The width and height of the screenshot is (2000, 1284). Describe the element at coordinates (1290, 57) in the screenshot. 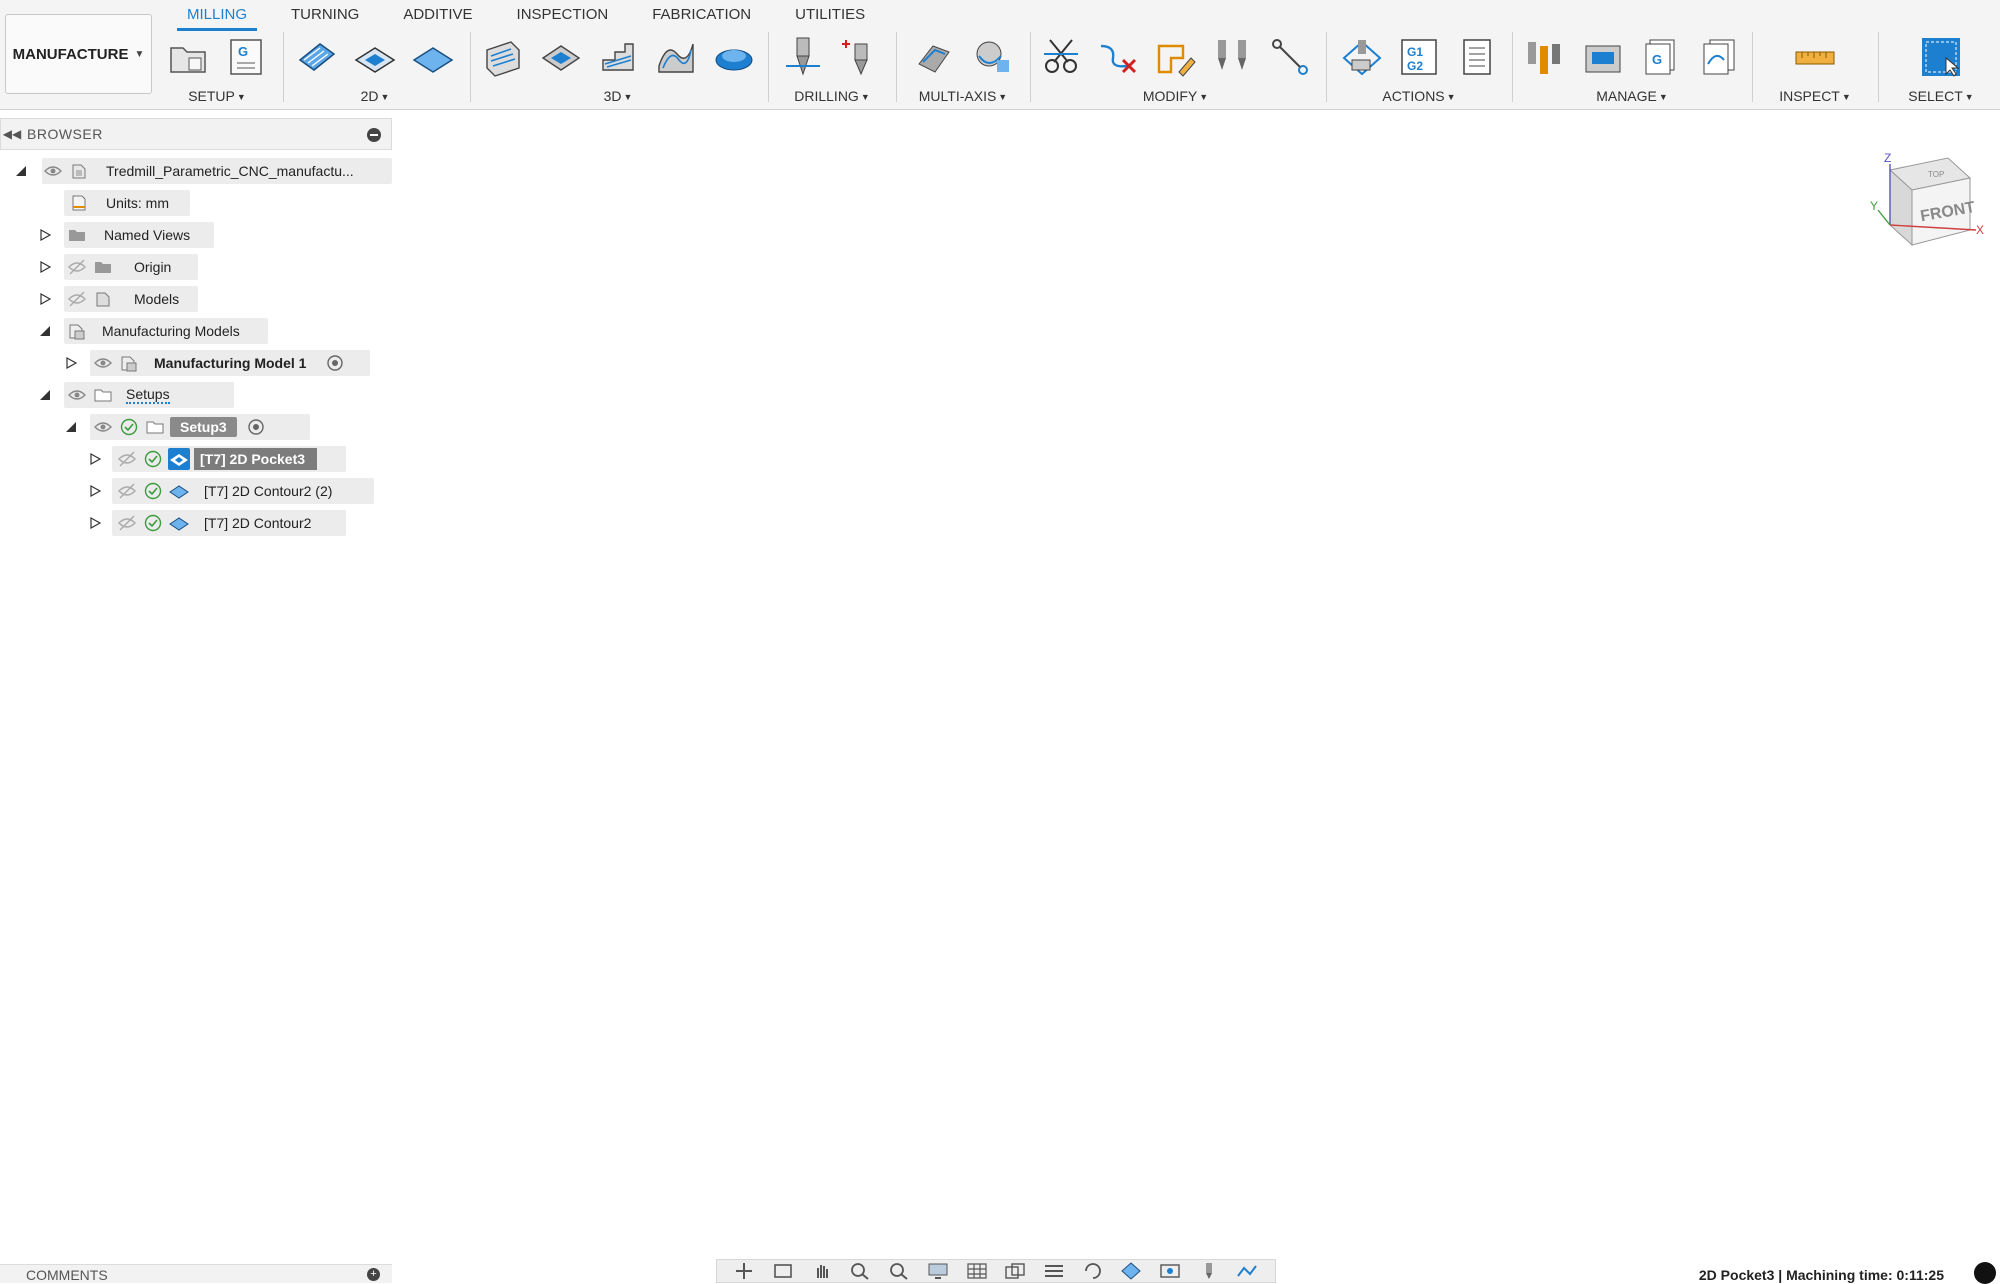

I see `transform-icon` at that location.